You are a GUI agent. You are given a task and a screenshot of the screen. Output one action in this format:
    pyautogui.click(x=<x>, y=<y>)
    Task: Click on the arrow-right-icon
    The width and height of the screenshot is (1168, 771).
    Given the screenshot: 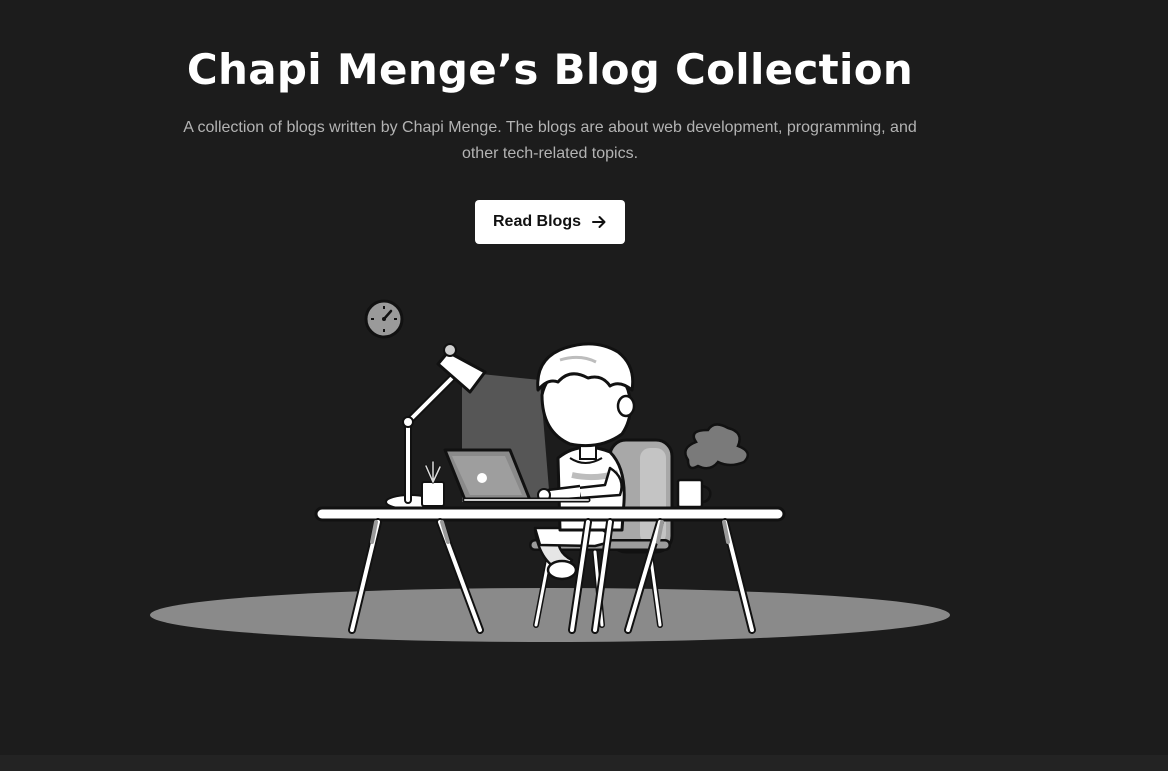 What is the action you would take?
    pyautogui.click(x=599, y=222)
    